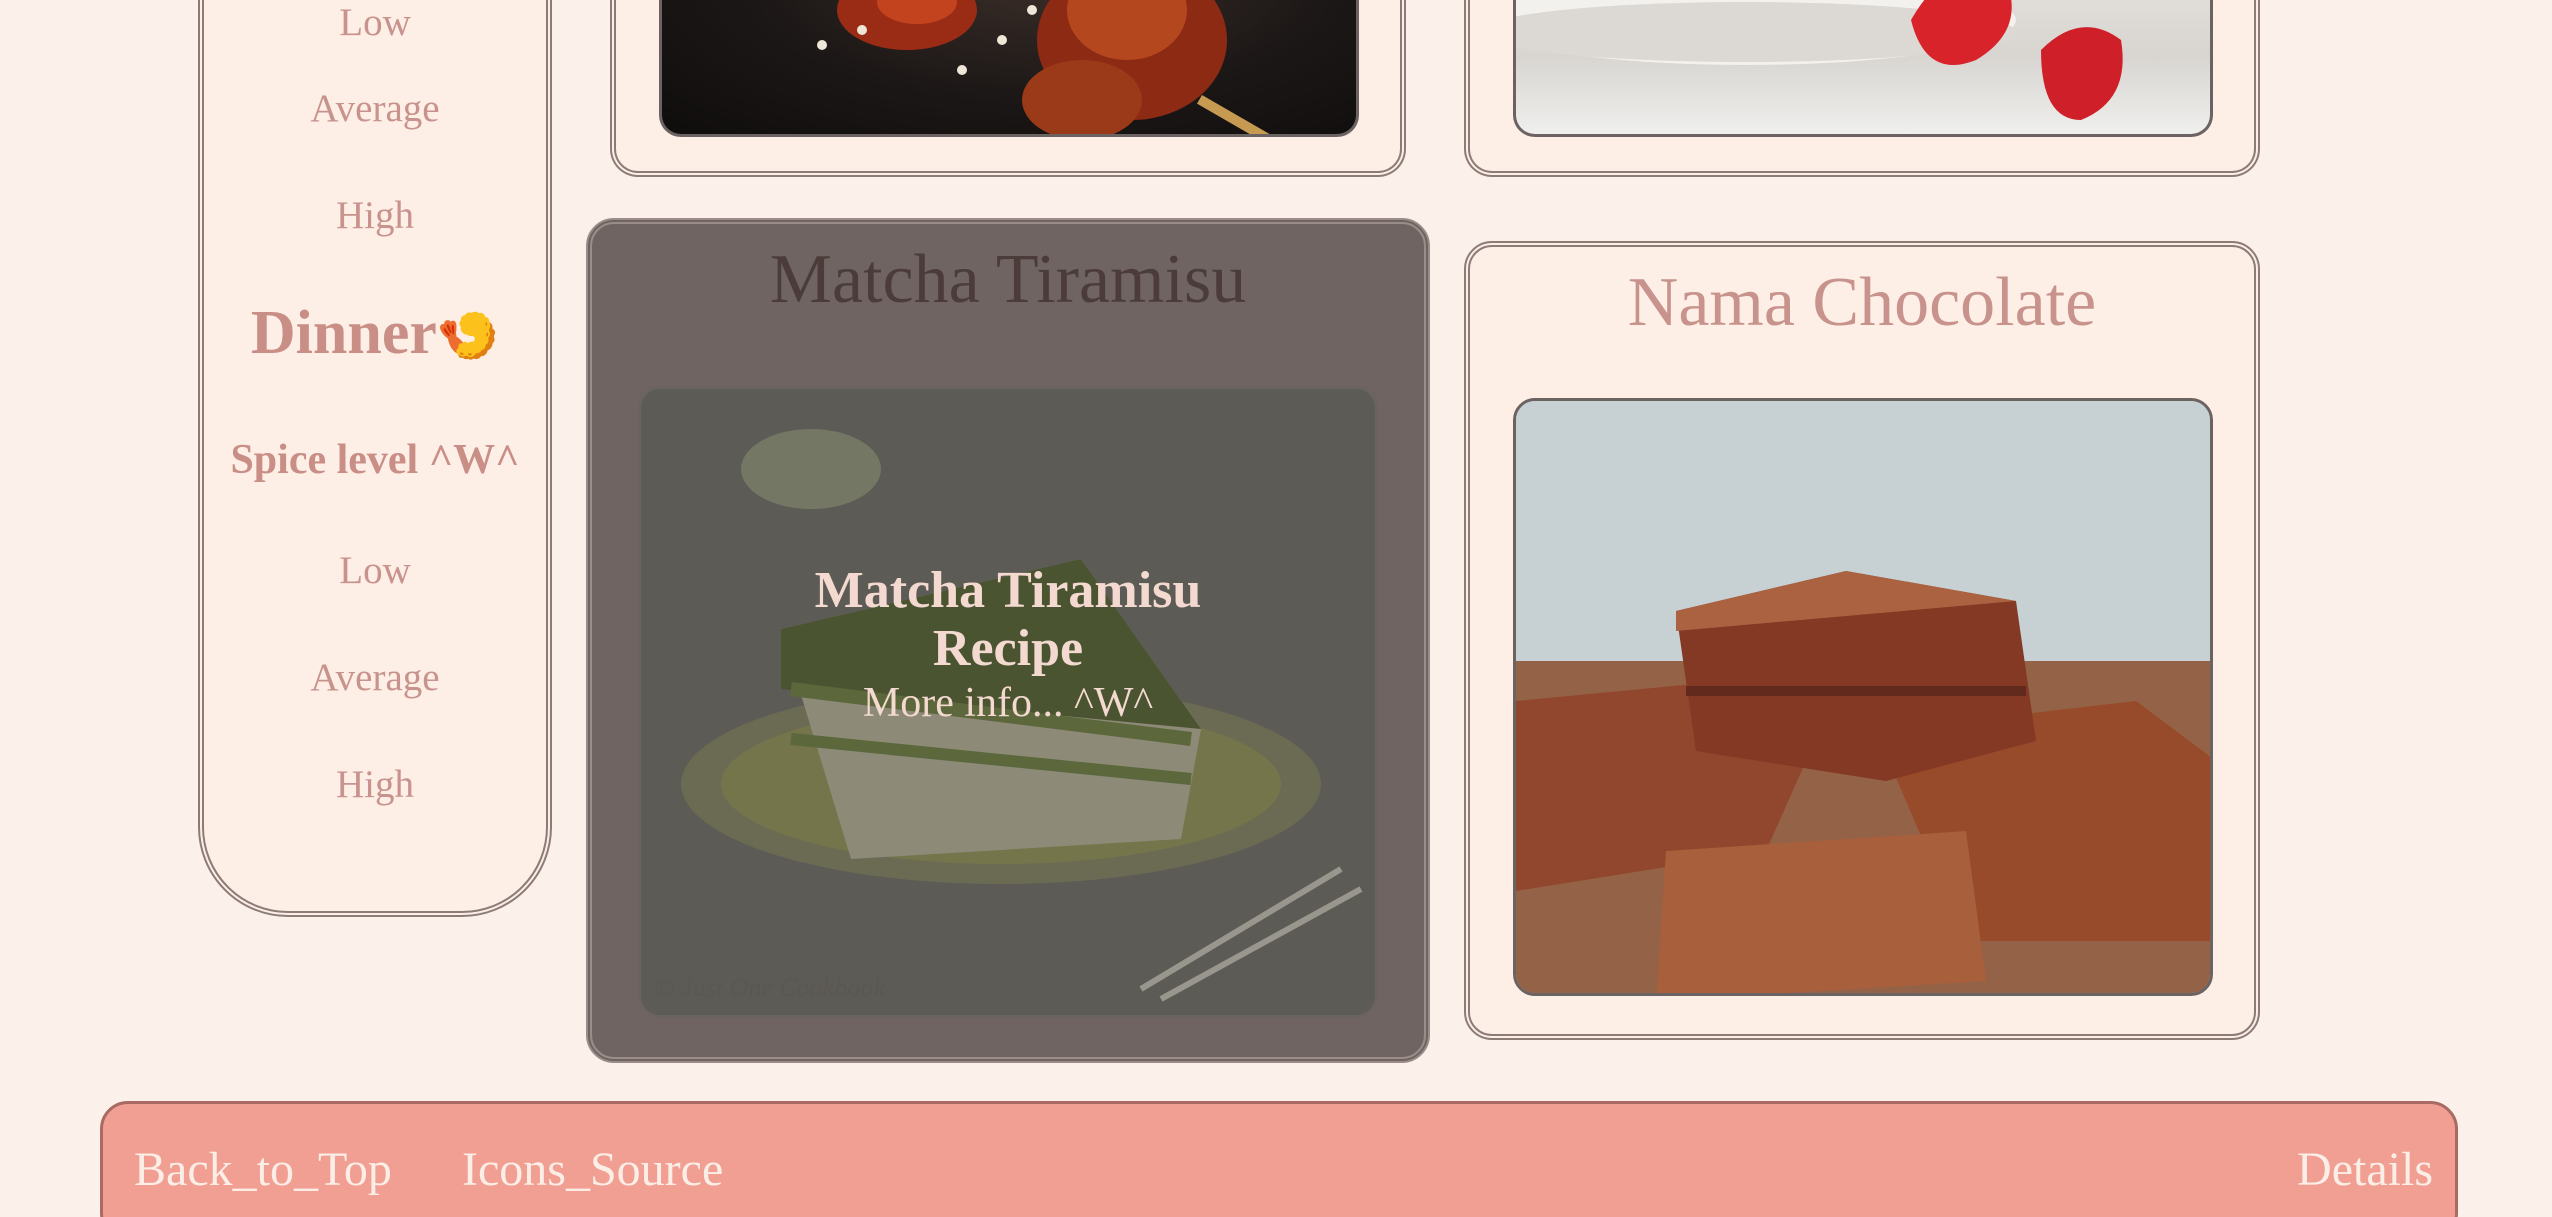 The width and height of the screenshot is (2552, 1217). What do you see at coordinates (375, 215) in the screenshot?
I see `lunch-spice-high: High` at bounding box center [375, 215].